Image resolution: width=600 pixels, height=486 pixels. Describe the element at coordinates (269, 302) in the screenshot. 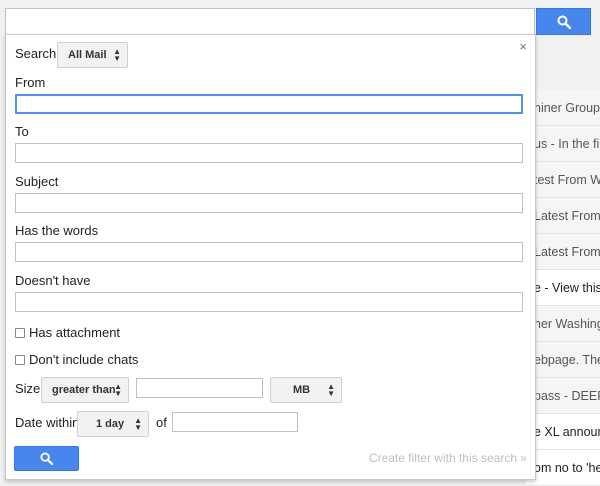

I see `doesnt-have-field` at that location.